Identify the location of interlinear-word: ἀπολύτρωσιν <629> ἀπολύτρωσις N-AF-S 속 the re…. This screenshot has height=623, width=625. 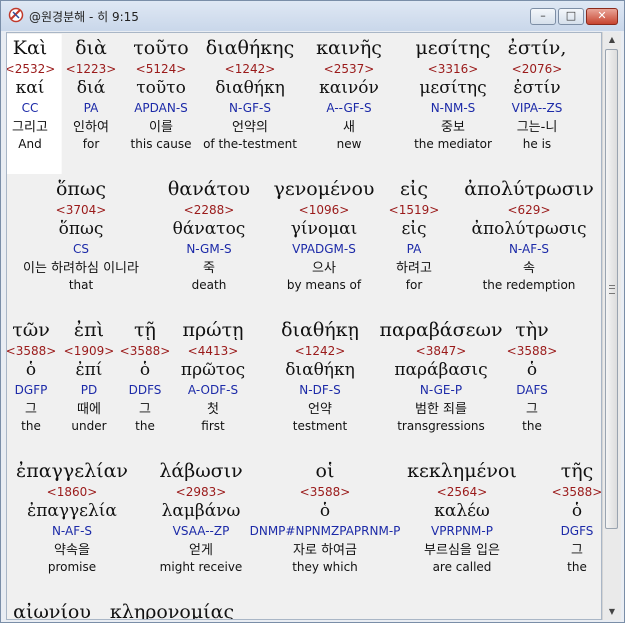
(529, 235).